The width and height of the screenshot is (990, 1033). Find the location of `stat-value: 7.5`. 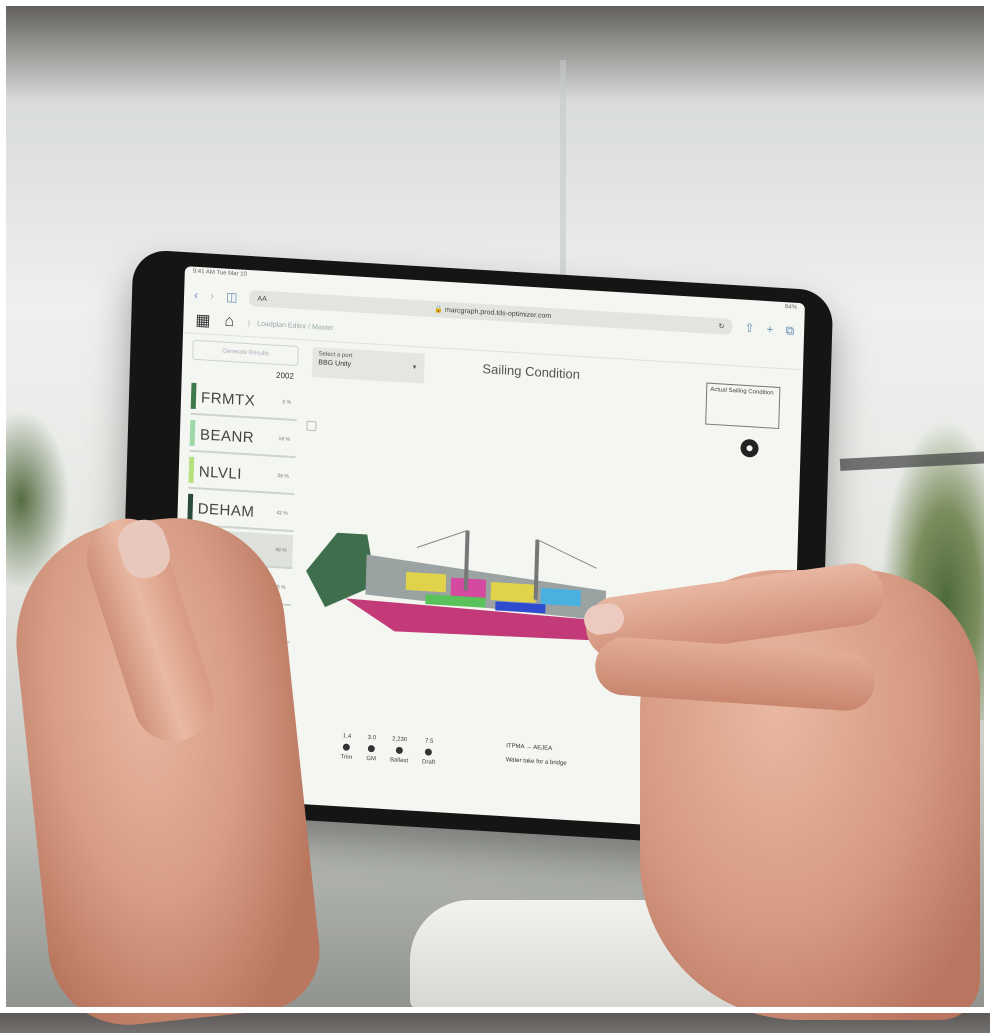

stat-value: 7.5 is located at coordinates (429, 741).